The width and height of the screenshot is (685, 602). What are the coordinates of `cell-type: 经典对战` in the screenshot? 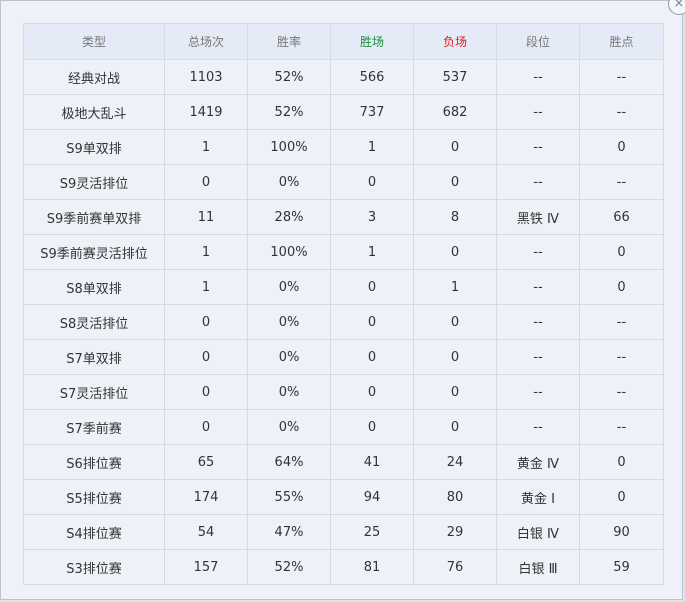 It's located at (94, 77).